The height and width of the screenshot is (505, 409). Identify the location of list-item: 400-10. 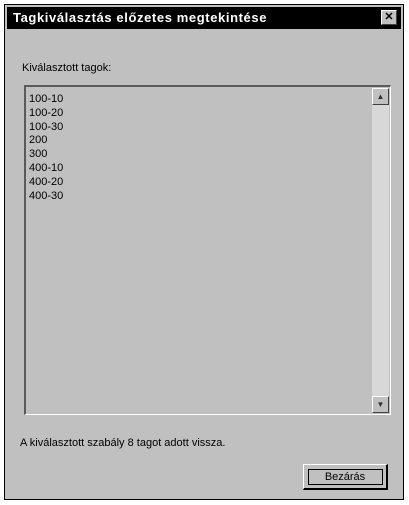
(46, 169).